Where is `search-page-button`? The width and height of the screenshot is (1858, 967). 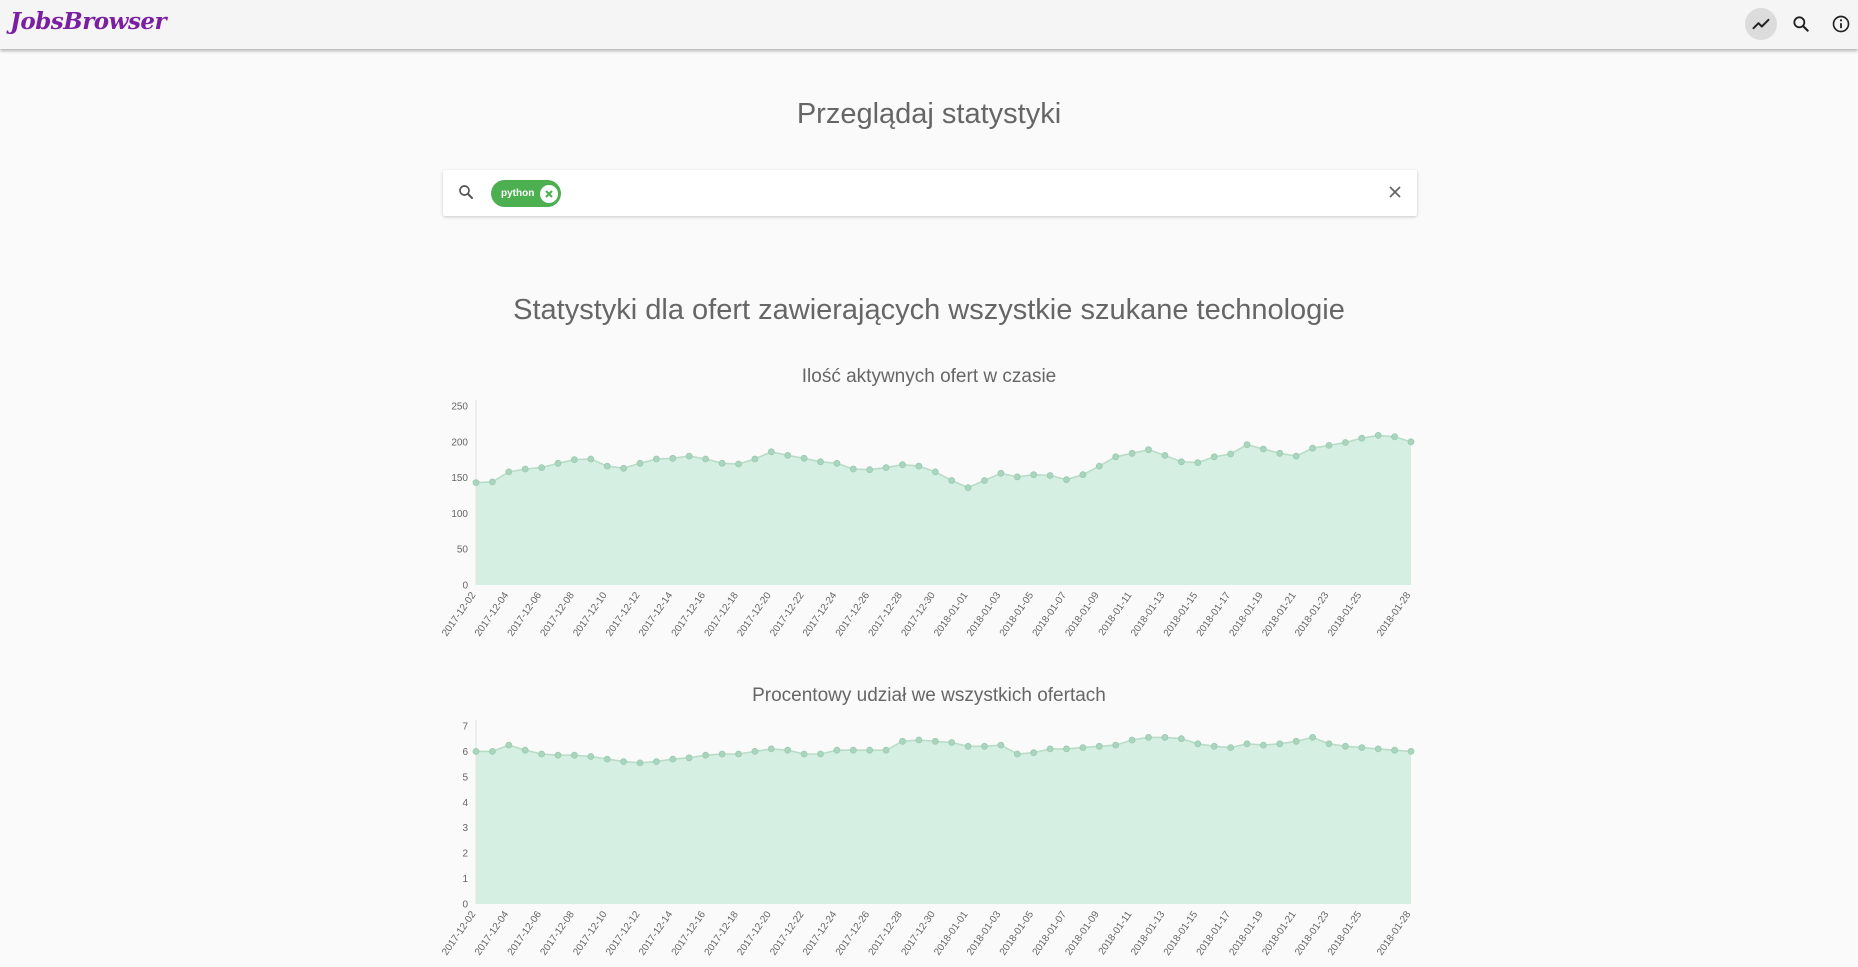 search-page-button is located at coordinates (1801, 24).